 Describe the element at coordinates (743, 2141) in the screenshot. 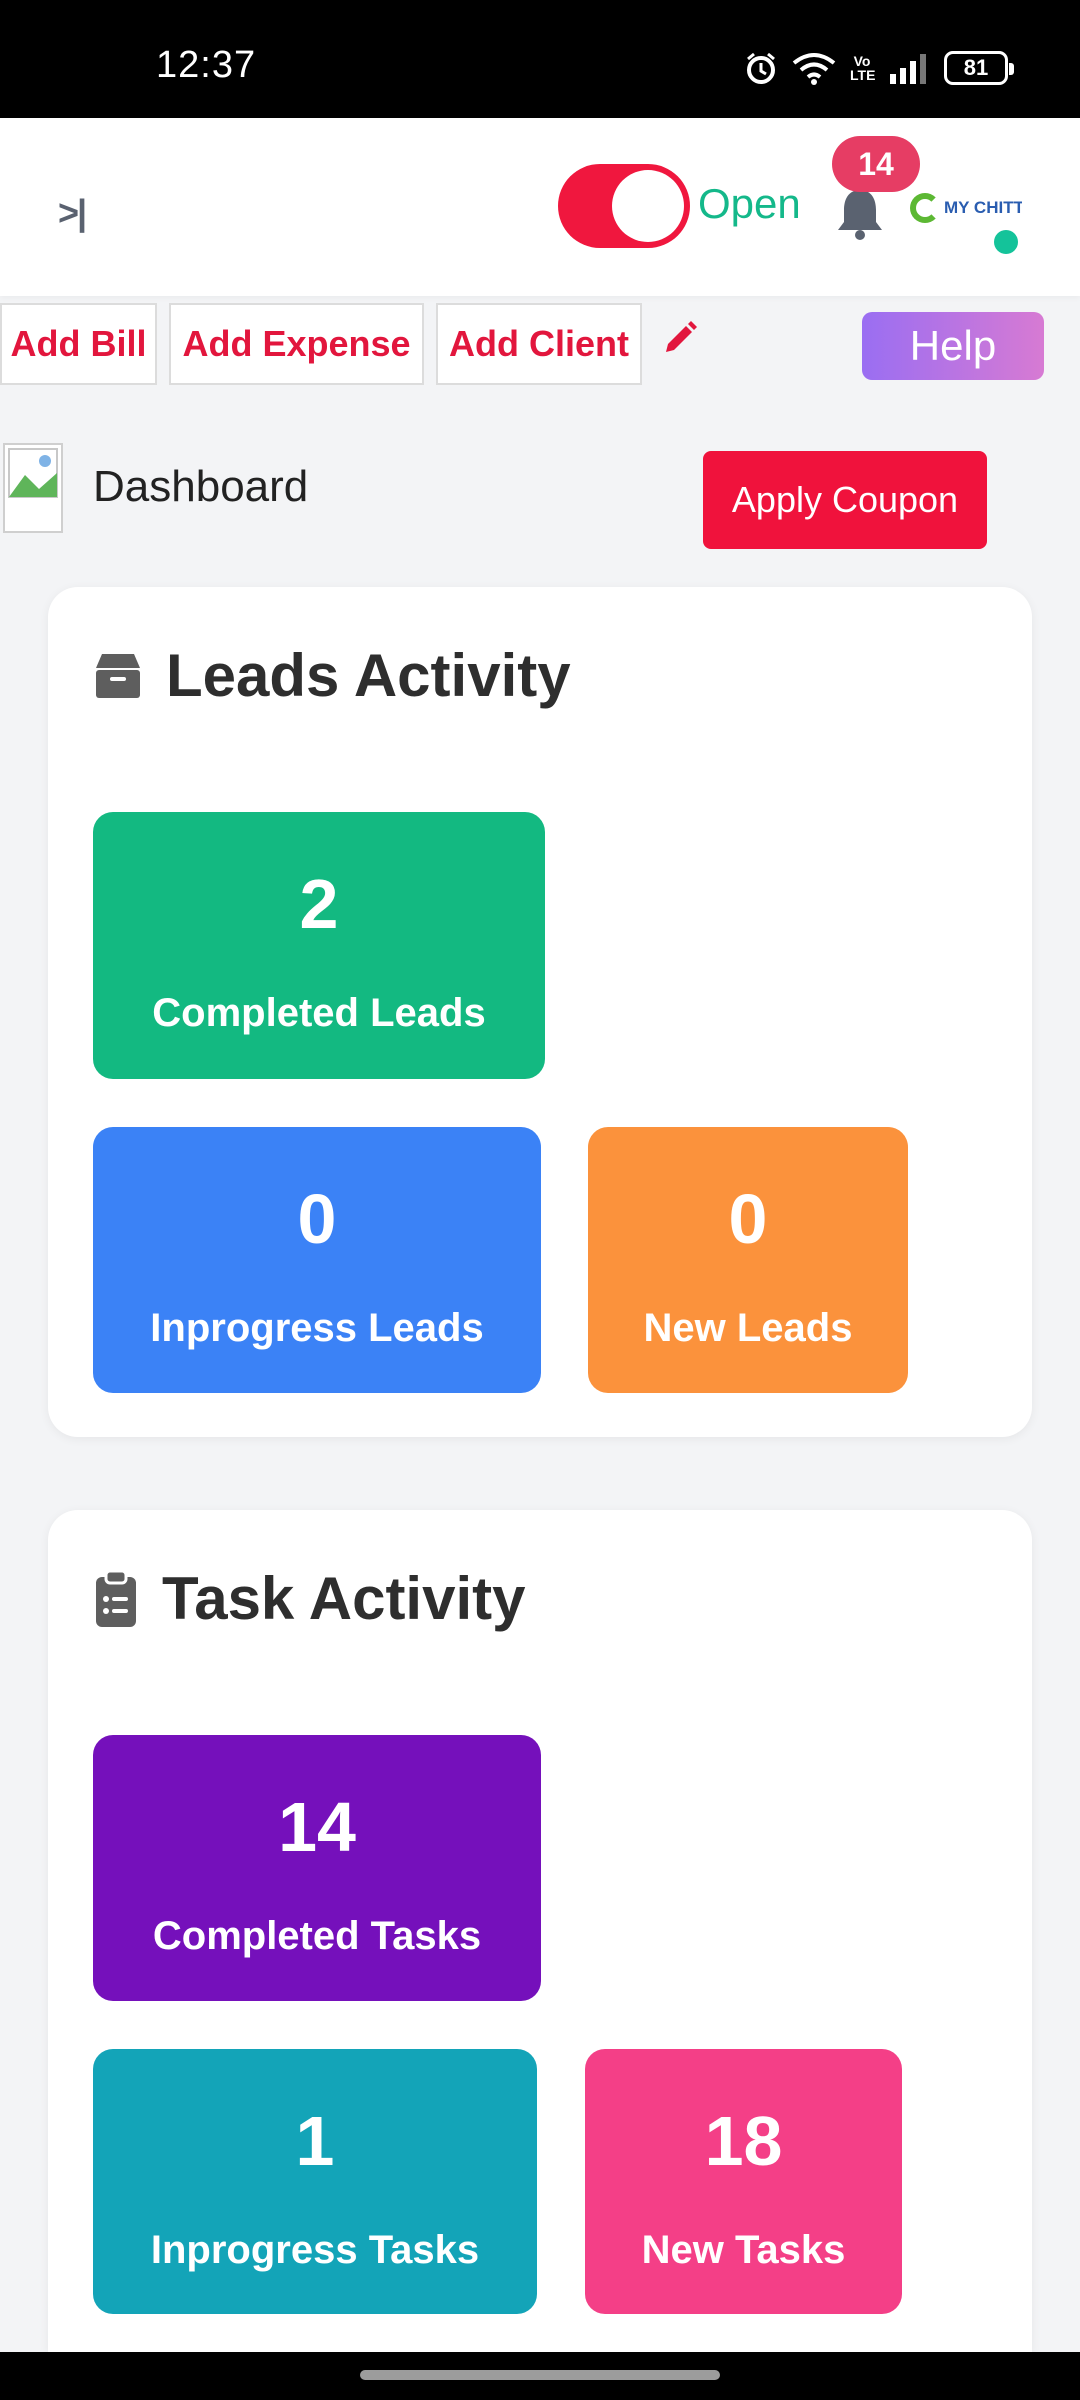

I see `new-tasks-count: 18` at that location.